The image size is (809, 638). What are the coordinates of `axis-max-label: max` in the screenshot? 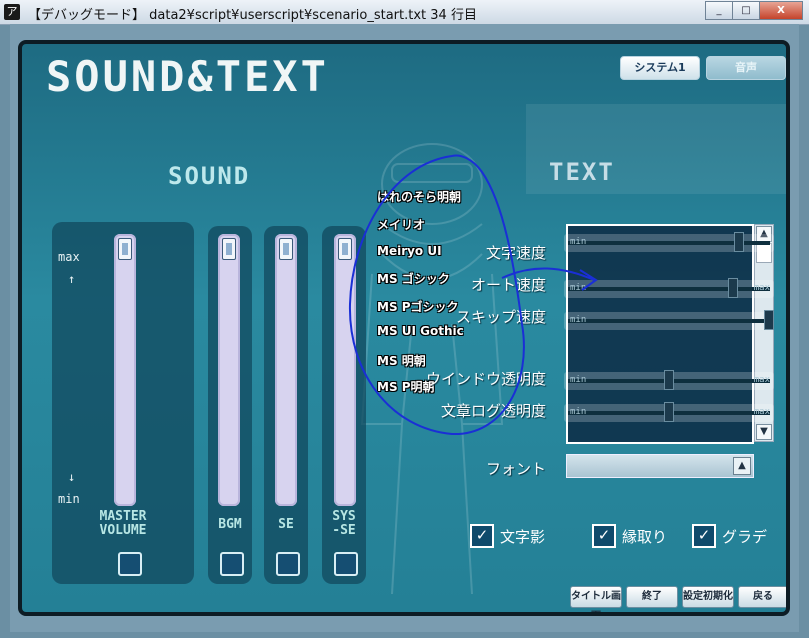 It's located at (69, 257).